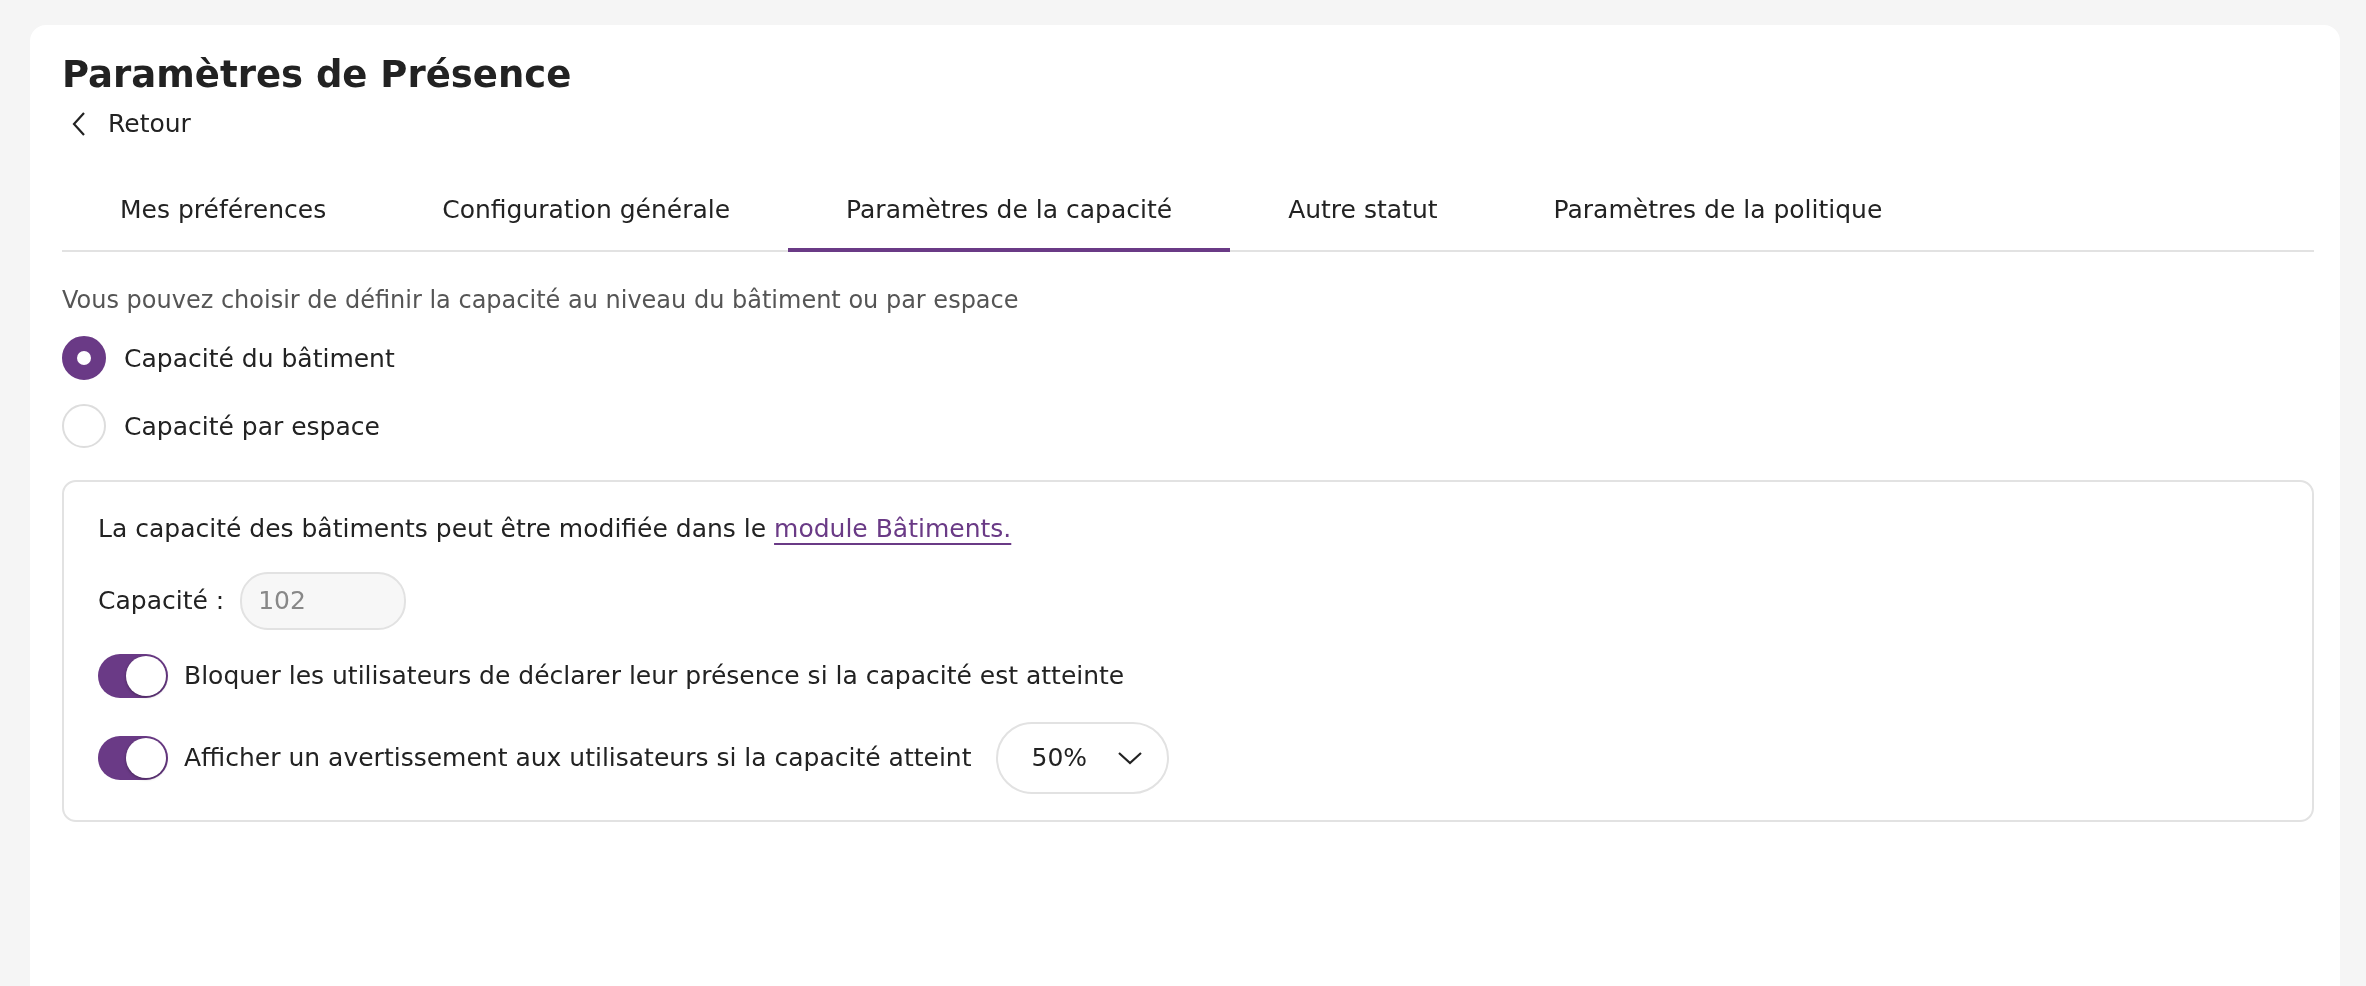 The height and width of the screenshot is (986, 2366). I want to click on chevron-down-icon, so click(1130, 757).